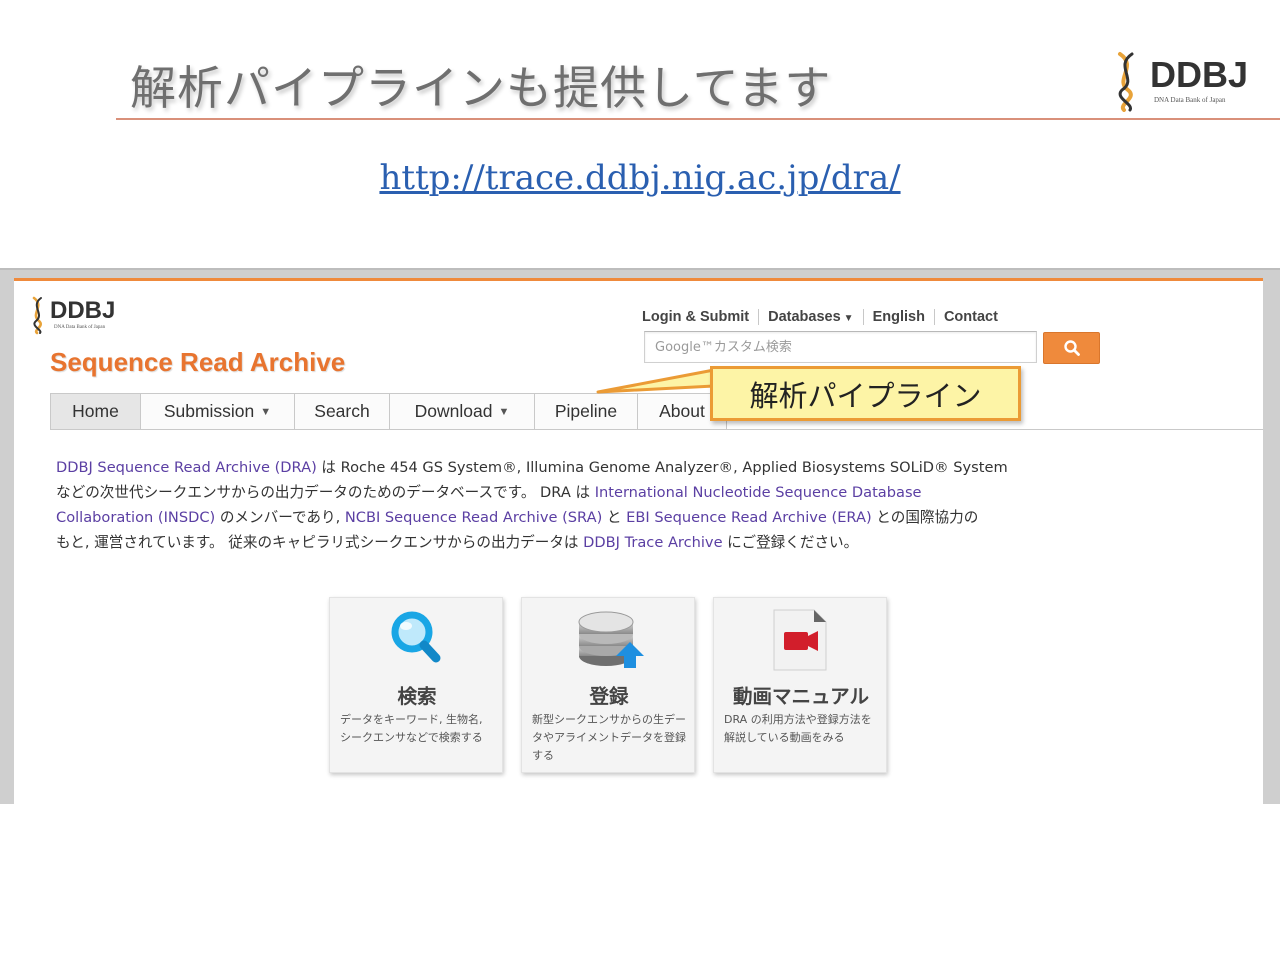 This screenshot has height=960, width=1280. Describe the element at coordinates (325, 492) in the screenshot. I see `intro-text: などの次世代シークエンサからの出力データのためのデータベースです。 DRA は` at that location.